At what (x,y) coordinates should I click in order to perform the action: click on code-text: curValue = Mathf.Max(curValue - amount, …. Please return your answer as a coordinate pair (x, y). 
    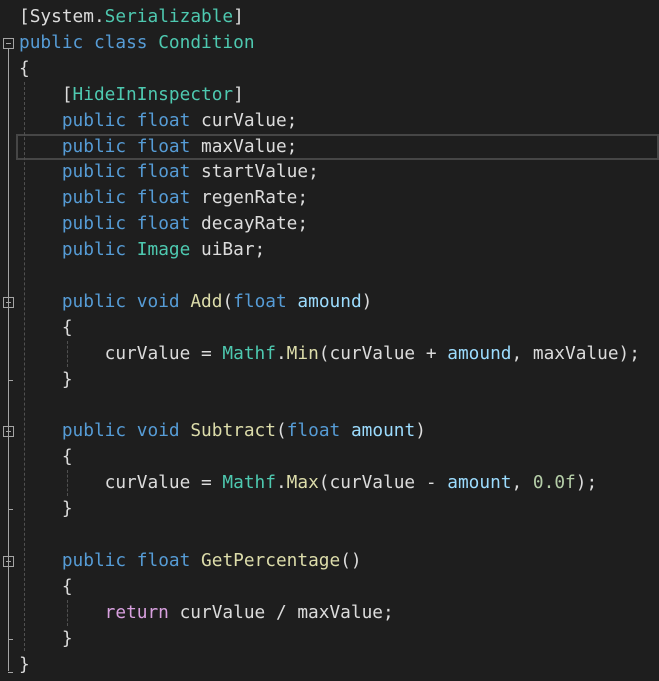
    Looking at the image, I should click on (308, 483).